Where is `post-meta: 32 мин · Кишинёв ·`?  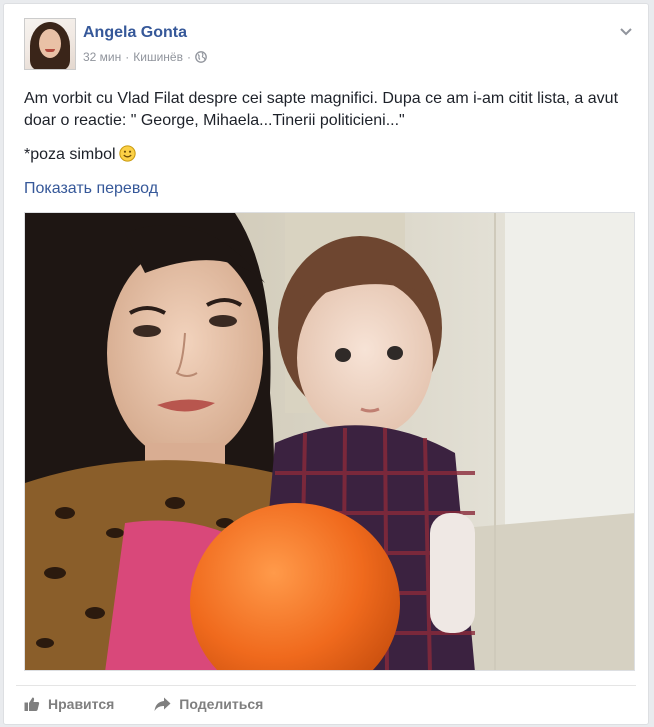
post-meta: 32 мин · Кишинёв · is located at coordinates (145, 57).